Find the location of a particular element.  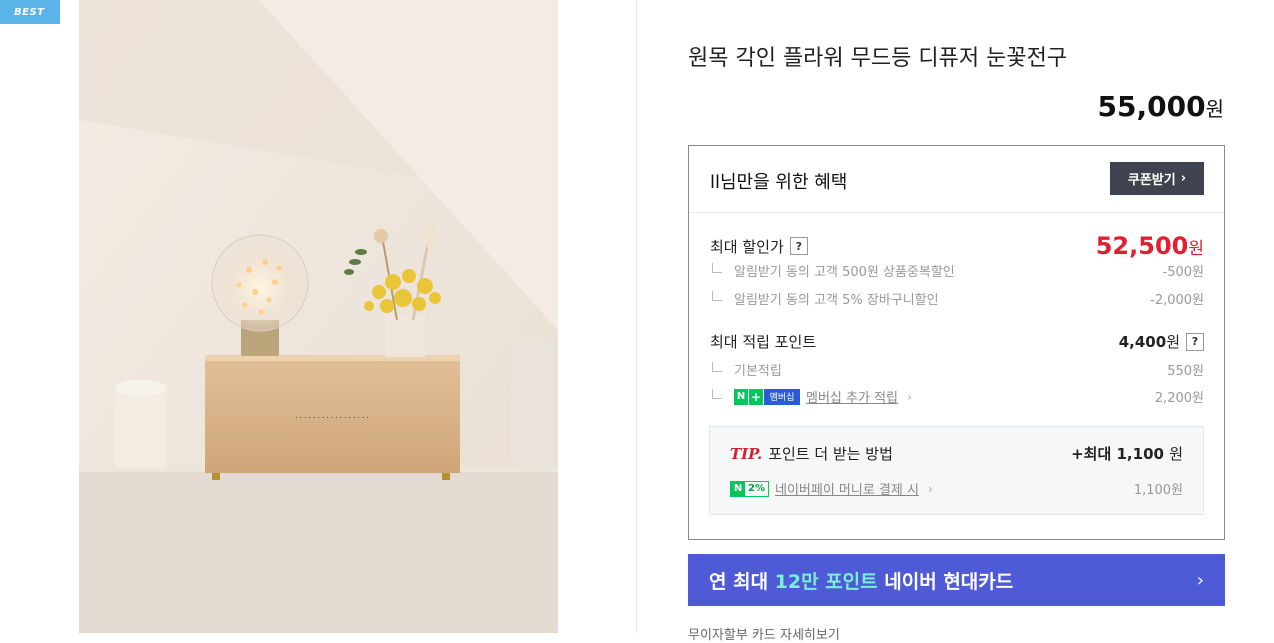

max-discount-price: 52,500원 is located at coordinates (1150, 246).